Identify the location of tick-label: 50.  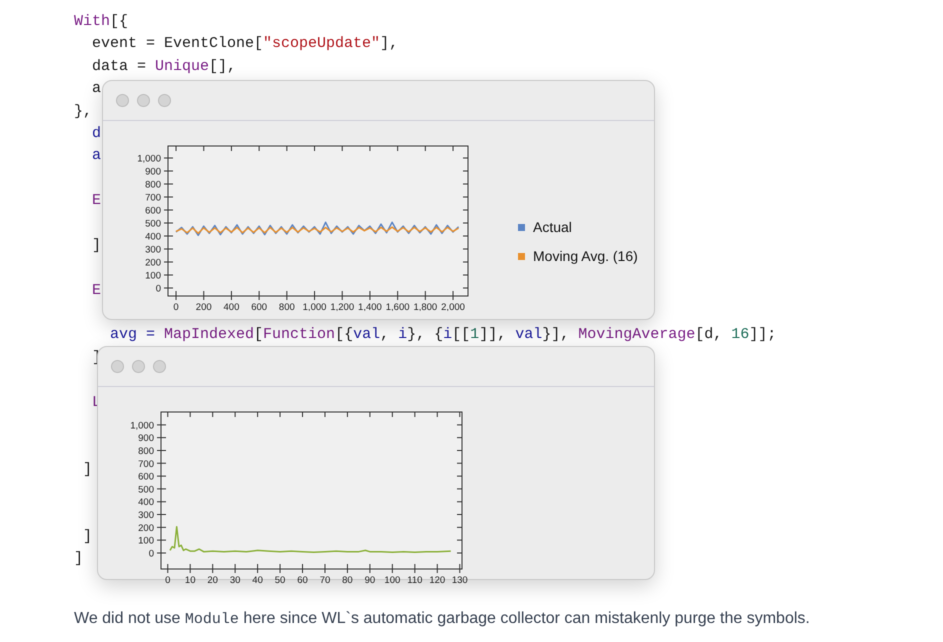
(280, 580).